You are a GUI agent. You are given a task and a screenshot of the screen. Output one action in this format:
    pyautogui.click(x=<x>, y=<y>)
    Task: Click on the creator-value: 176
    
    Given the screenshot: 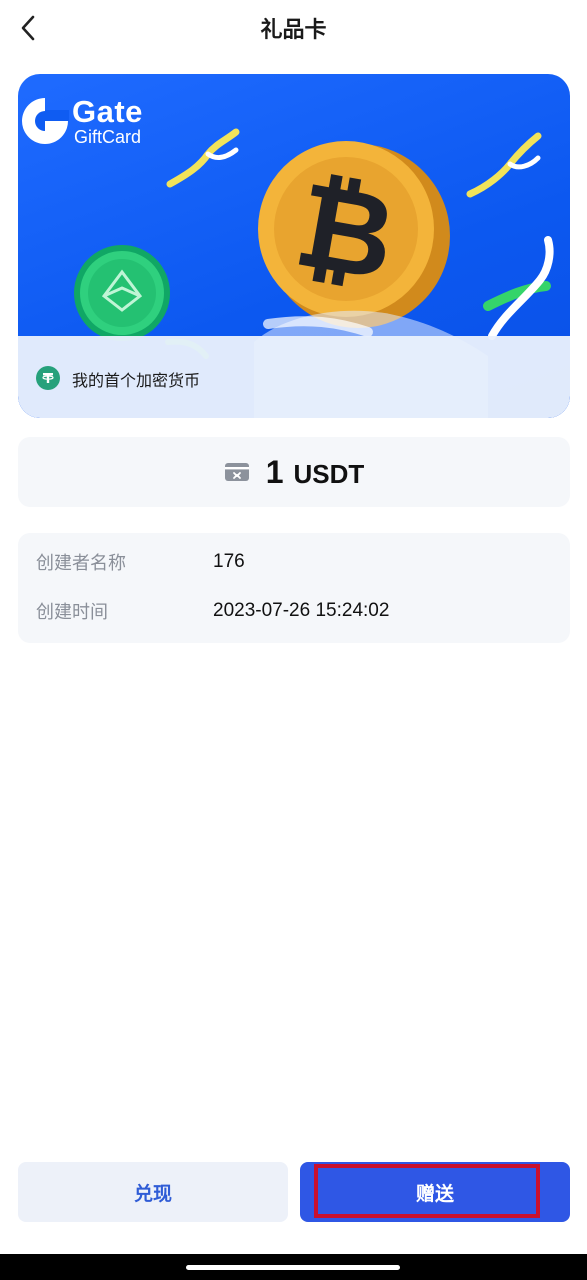 What is the action you would take?
    pyautogui.click(x=229, y=561)
    